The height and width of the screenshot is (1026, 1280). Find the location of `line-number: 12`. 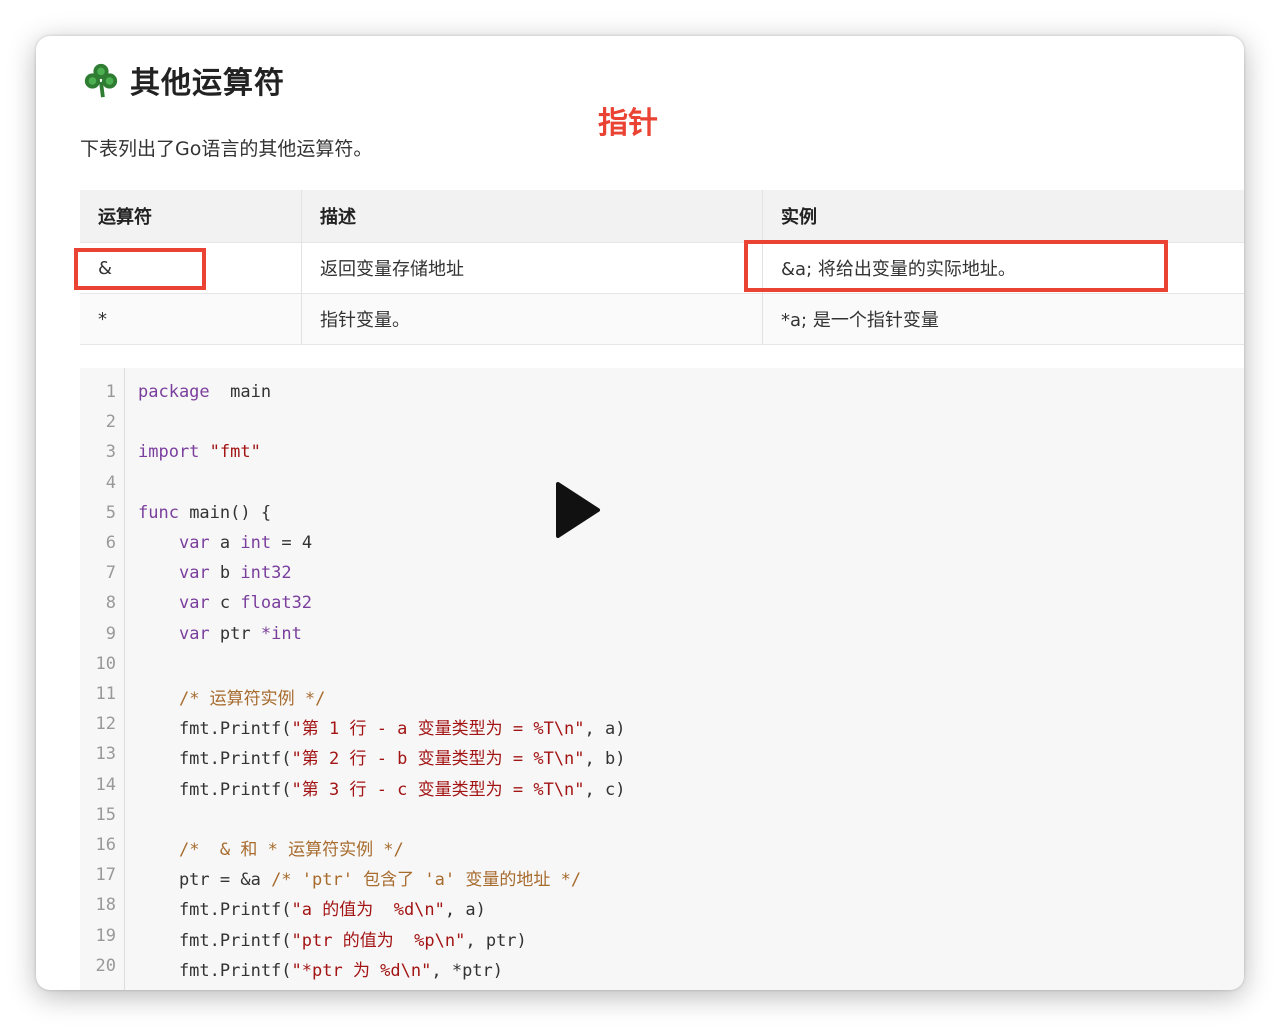

line-number: 12 is located at coordinates (105, 724).